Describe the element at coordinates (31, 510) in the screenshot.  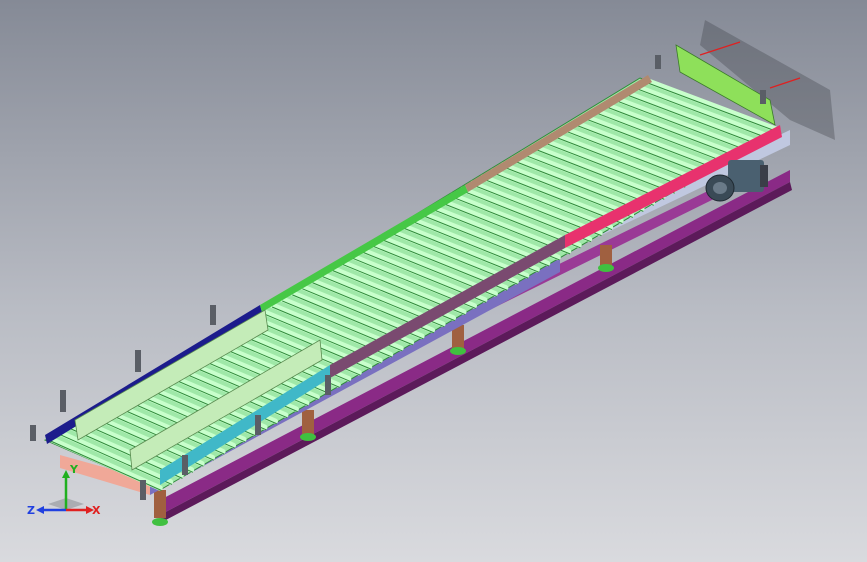
I see `triad-z-label: Z` at that location.